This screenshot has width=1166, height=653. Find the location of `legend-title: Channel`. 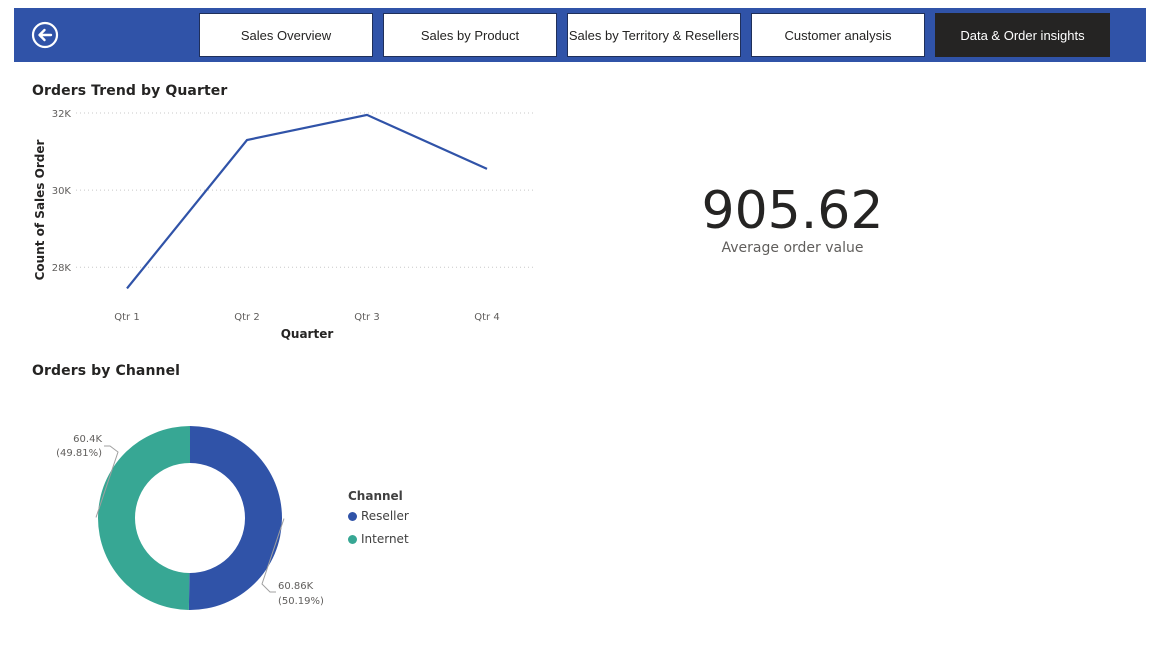

legend-title: Channel is located at coordinates (375, 496).